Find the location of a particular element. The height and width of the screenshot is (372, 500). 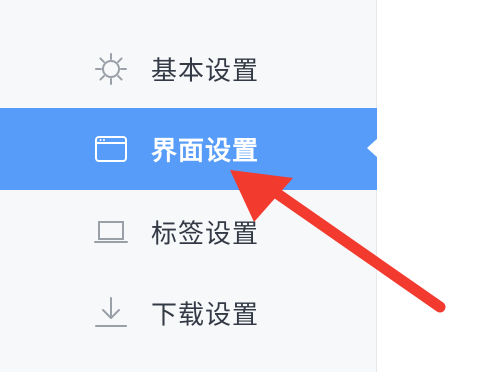

sidebar-item-label: 下载设置 is located at coordinates (205, 315).